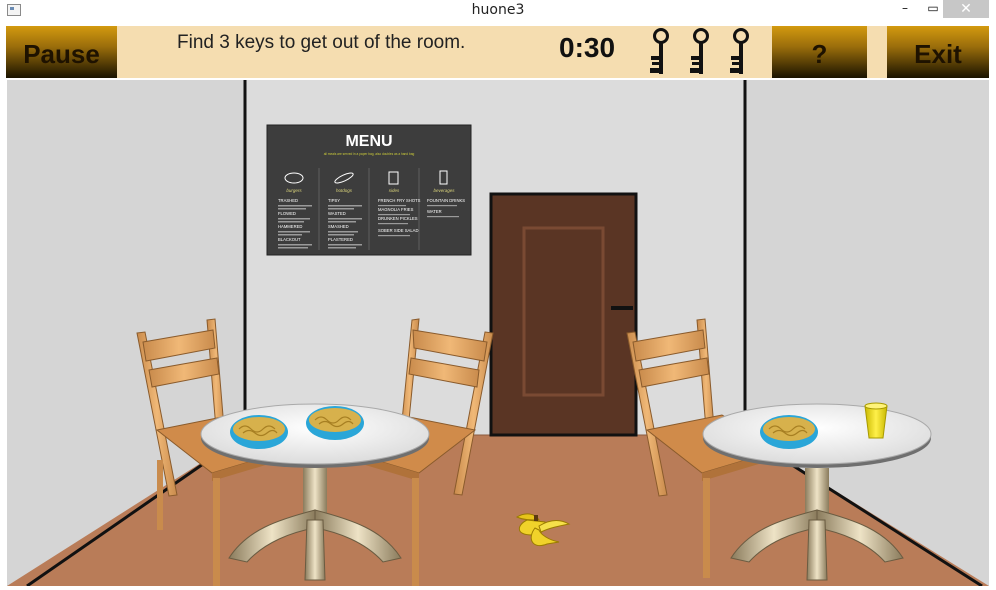  What do you see at coordinates (587, 47) in the screenshot?
I see `countdown-timer: 0:30` at bounding box center [587, 47].